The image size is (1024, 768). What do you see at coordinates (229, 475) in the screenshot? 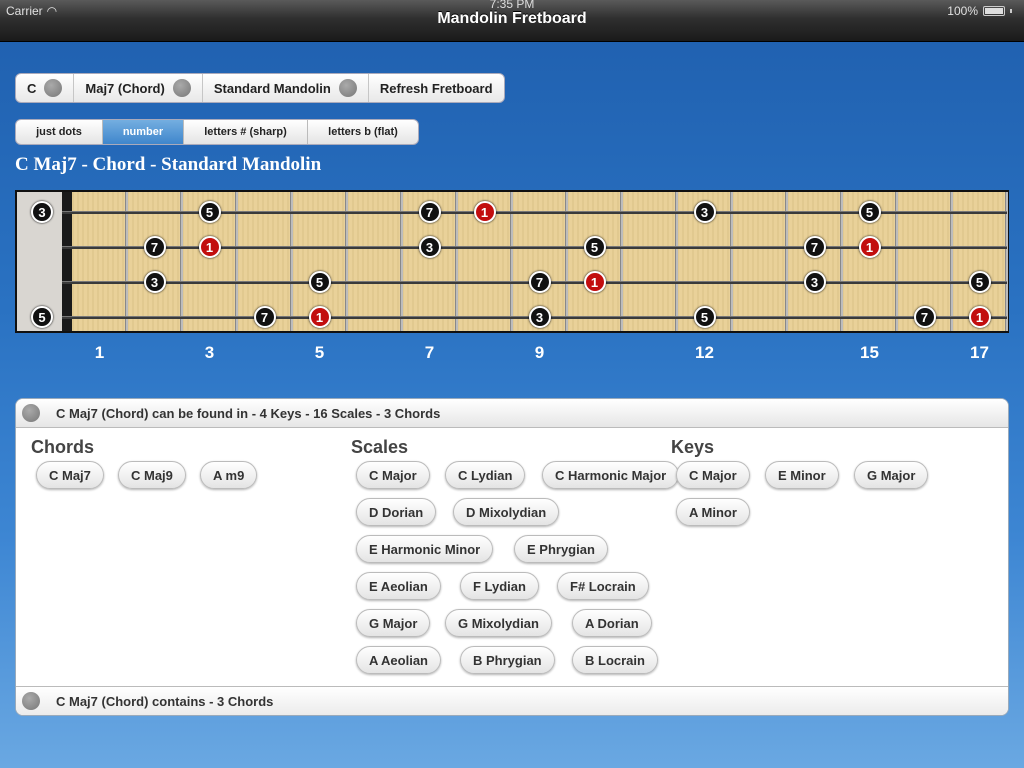
I see `result-pill: A m9` at bounding box center [229, 475].